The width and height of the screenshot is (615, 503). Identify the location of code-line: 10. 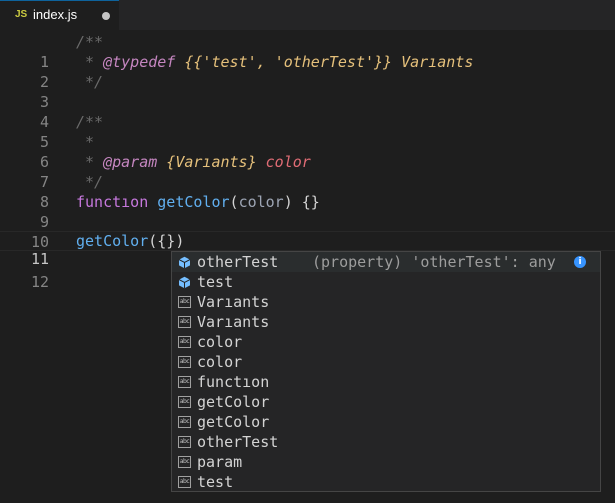
(307, 231).